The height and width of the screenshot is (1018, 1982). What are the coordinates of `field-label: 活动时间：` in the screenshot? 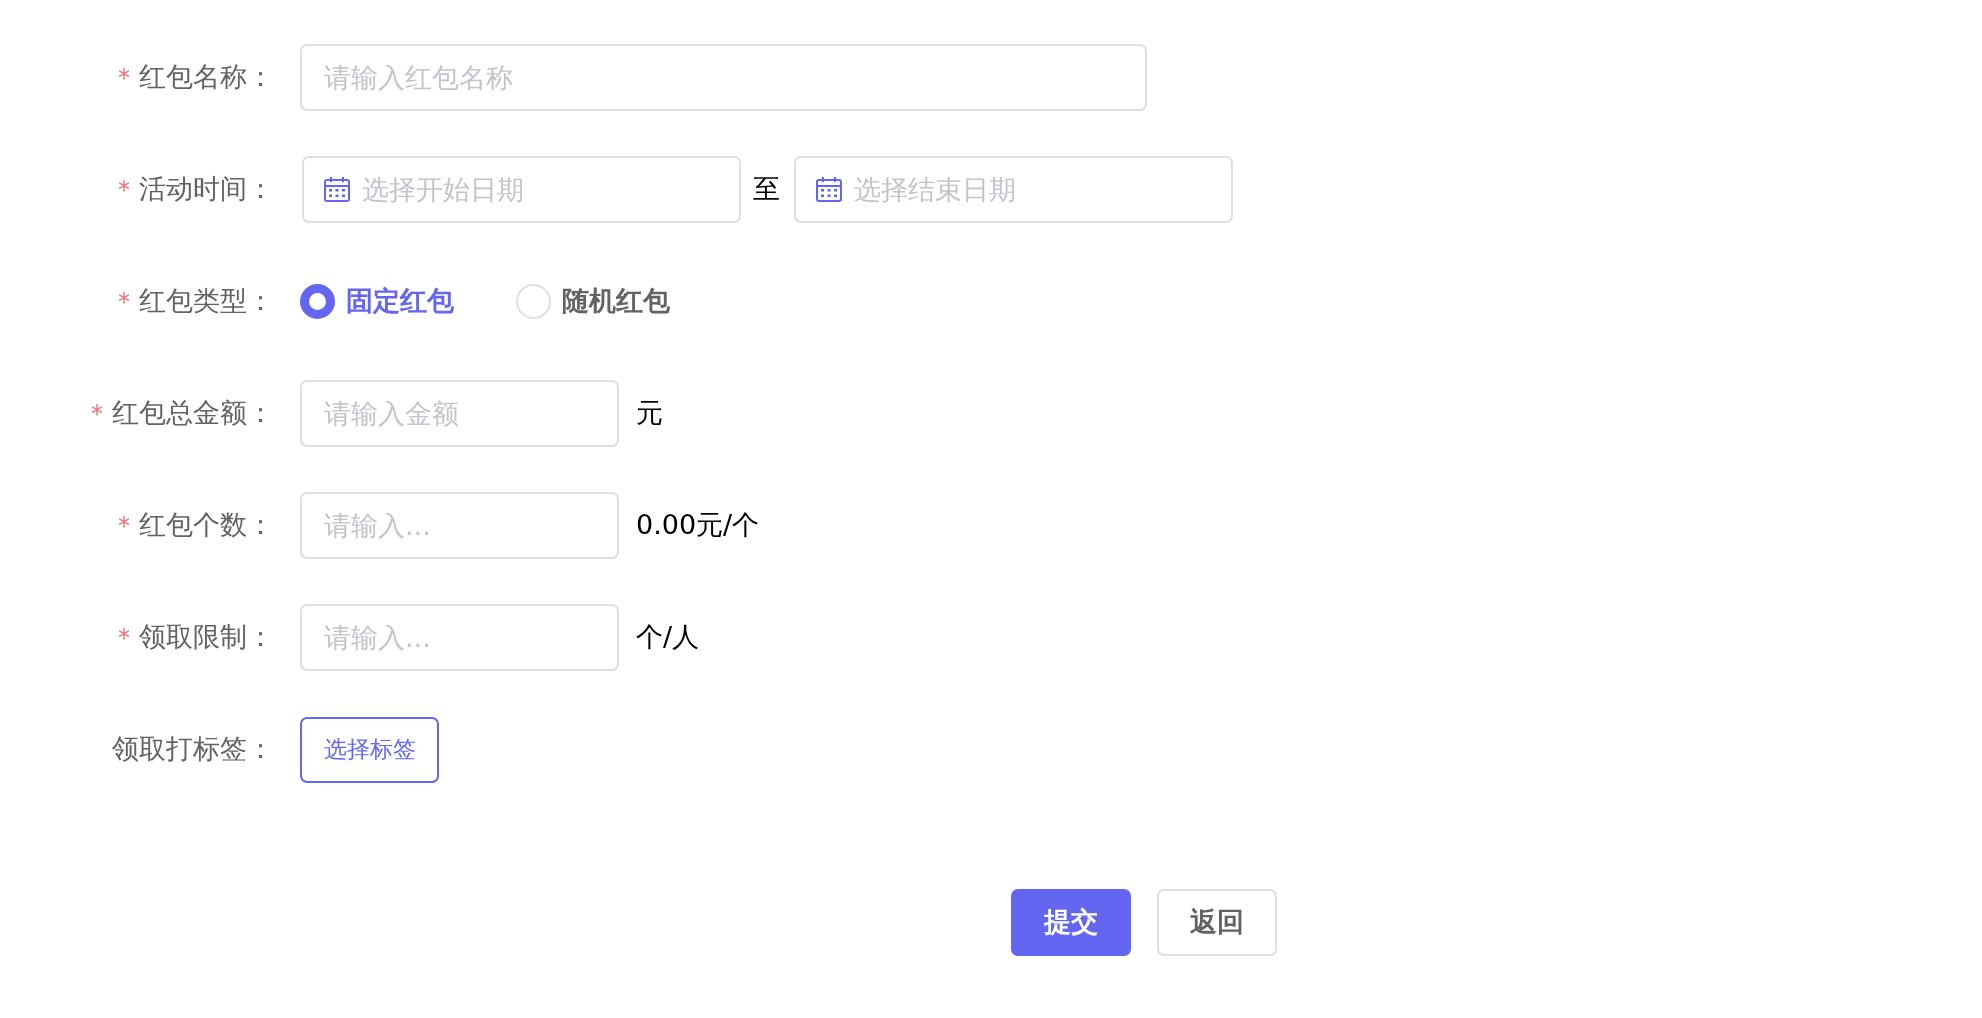 It's located at (206, 189).